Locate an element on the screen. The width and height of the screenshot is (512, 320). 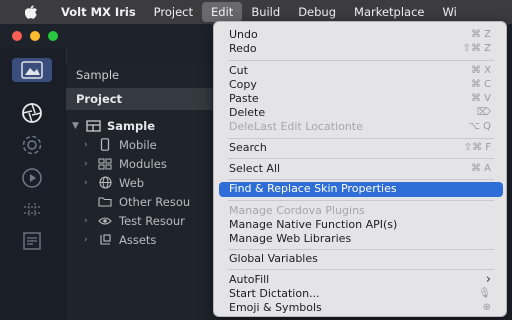
menu-item-cut: Cut ⌘ X is located at coordinates (361, 71).